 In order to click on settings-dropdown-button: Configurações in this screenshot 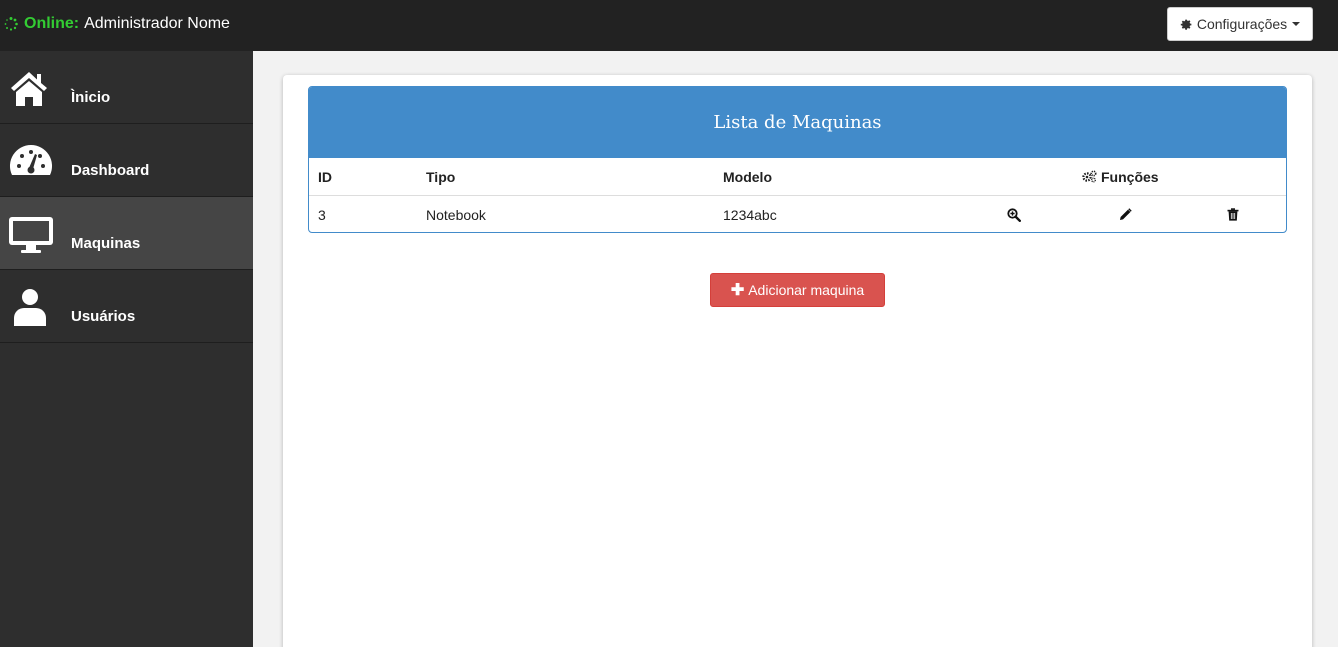, I will do `click(1240, 24)`.